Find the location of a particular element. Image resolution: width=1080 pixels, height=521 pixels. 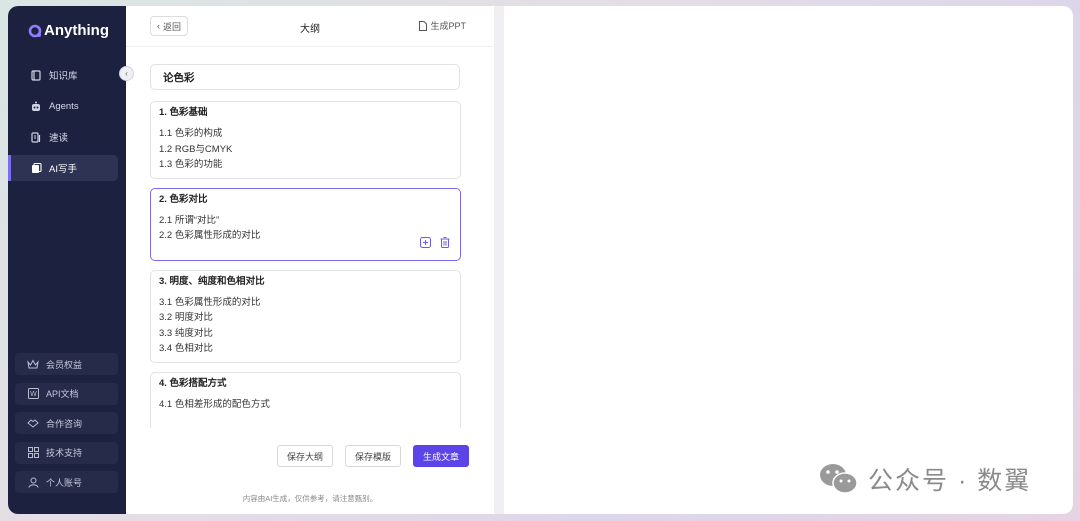

outline-section: 1. 色彩基础 1.1 色彩的构成 1.2 RGB与CMYK 1.3 色彩的功能 is located at coordinates (305, 140).